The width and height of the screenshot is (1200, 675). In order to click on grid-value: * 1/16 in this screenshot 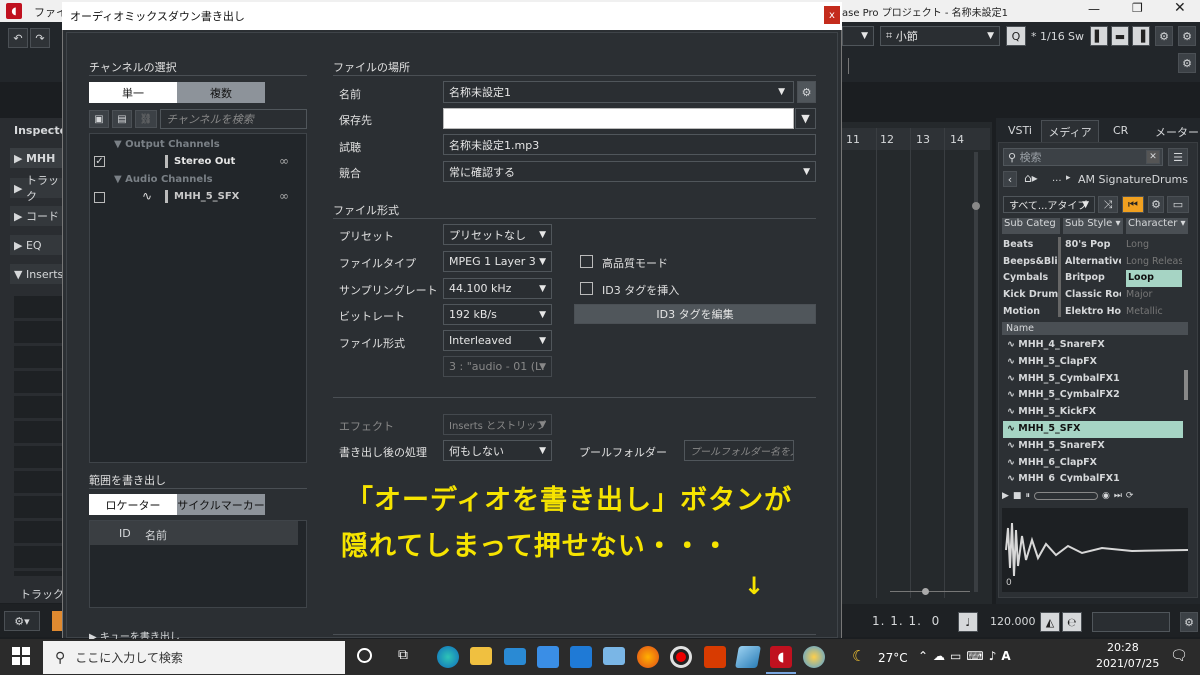, I will do `click(1048, 36)`.